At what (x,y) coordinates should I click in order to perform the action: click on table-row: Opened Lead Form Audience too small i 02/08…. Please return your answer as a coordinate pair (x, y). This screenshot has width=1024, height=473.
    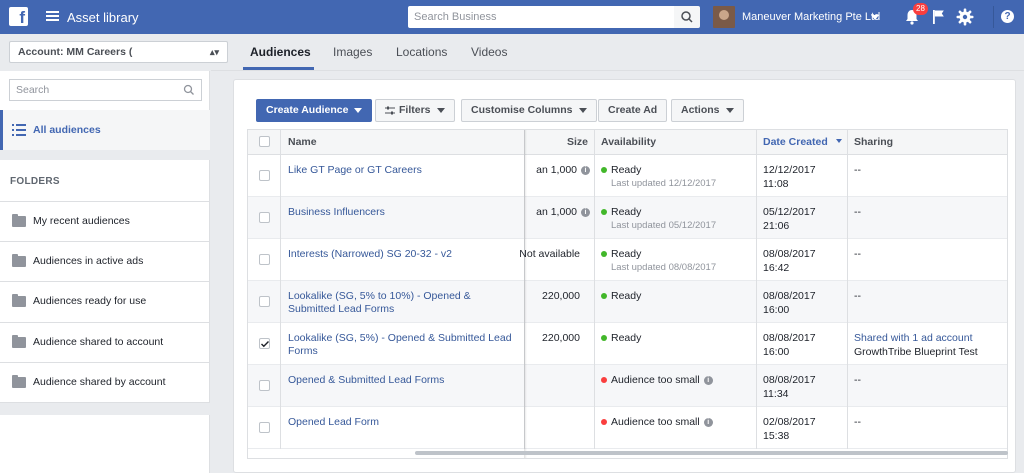
    Looking at the image, I should click on (627, 428).